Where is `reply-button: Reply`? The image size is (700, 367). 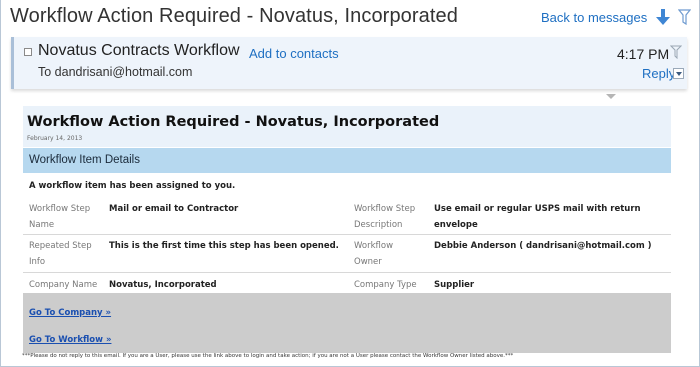 reply-button: Reply is located at coordinates (658, 73).